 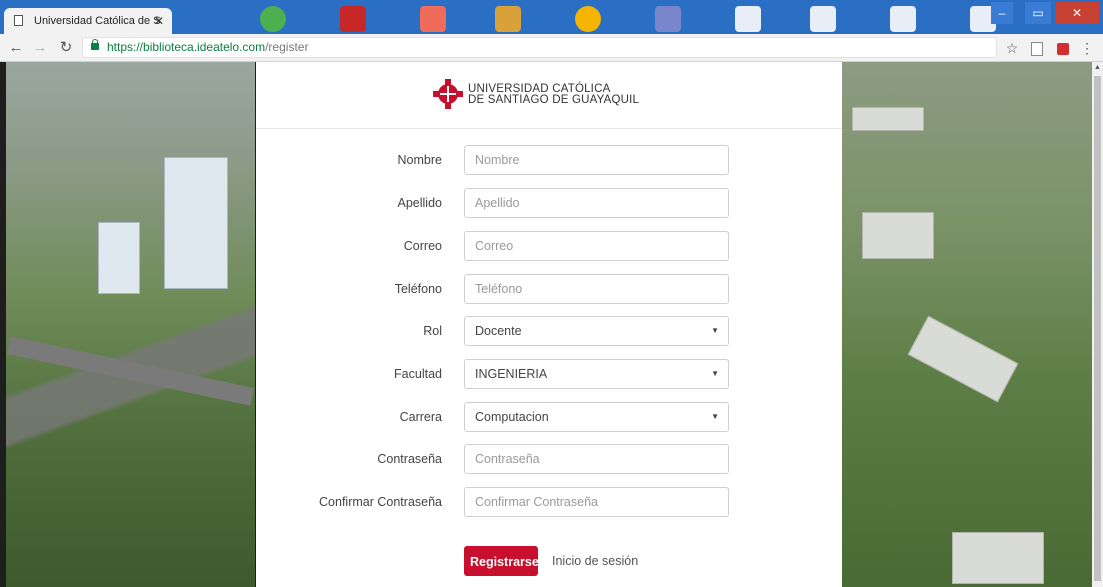 I want to click on form-row-carrera: Carrera Computacion ▼, so click(x=549, y=417).